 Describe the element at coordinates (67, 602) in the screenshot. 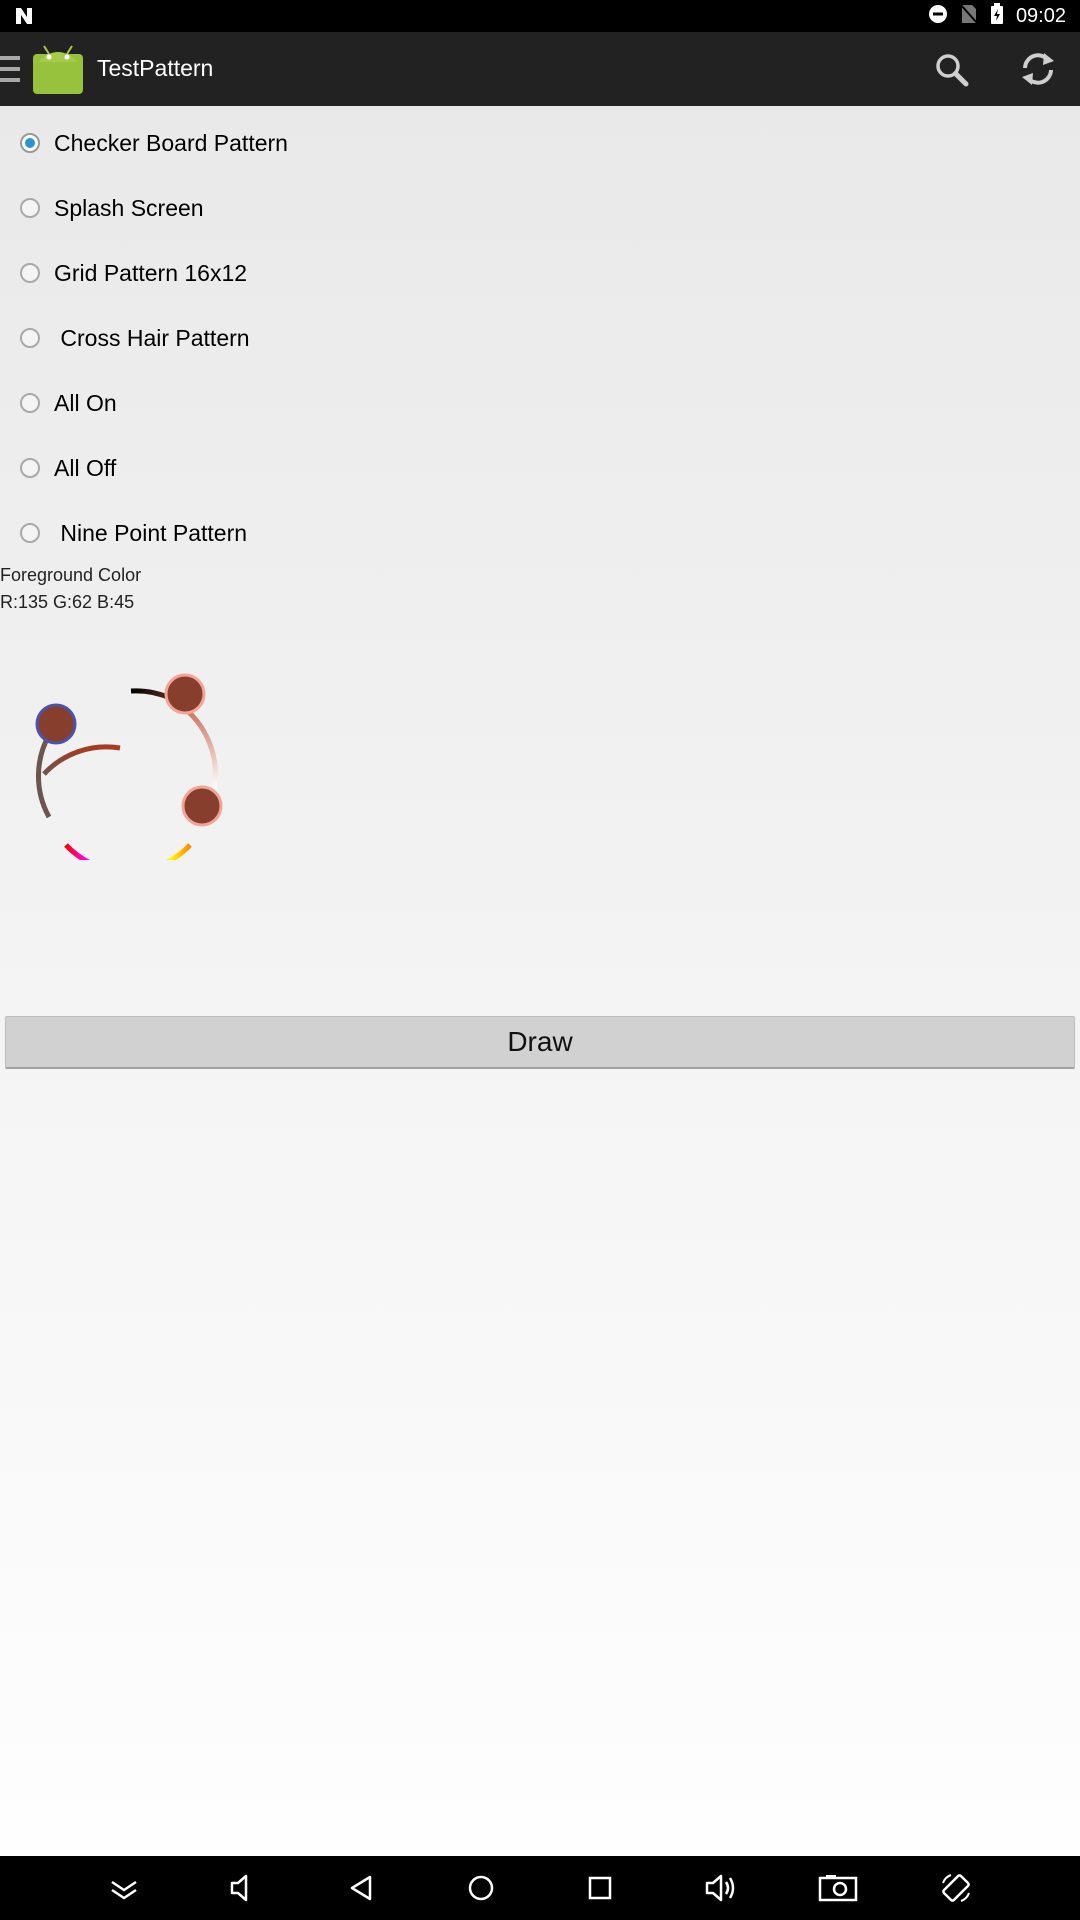

I see `foreground-color-value: R:135 G:62 B:45` at that location.